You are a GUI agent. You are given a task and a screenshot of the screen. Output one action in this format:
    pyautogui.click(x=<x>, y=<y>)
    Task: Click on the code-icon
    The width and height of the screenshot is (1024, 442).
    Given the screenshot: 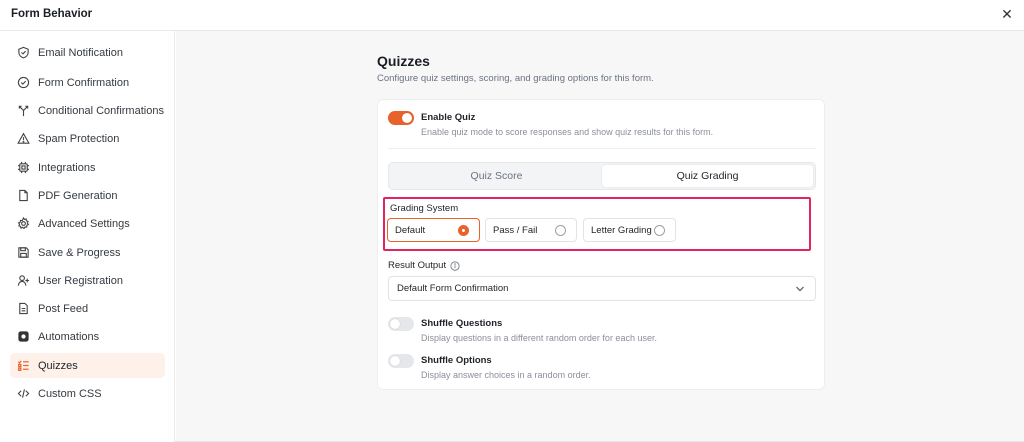 What is the action you would take?
    pyautogui.click(x=23, y=394)
    